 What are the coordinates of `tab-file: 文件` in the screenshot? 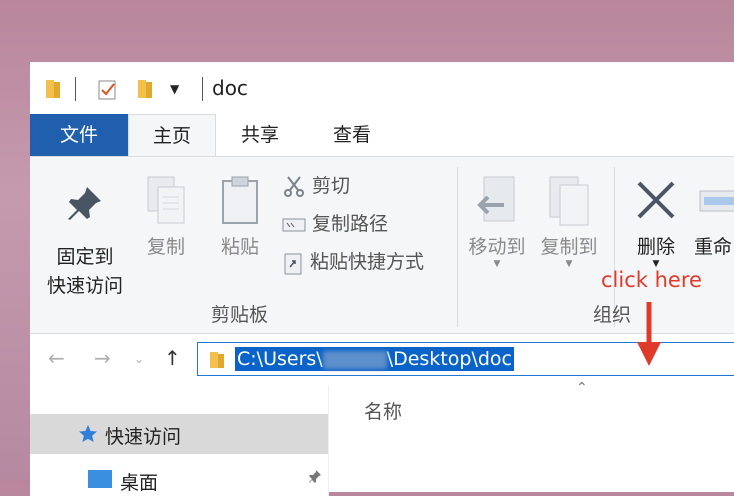 It's located at (79, 135).